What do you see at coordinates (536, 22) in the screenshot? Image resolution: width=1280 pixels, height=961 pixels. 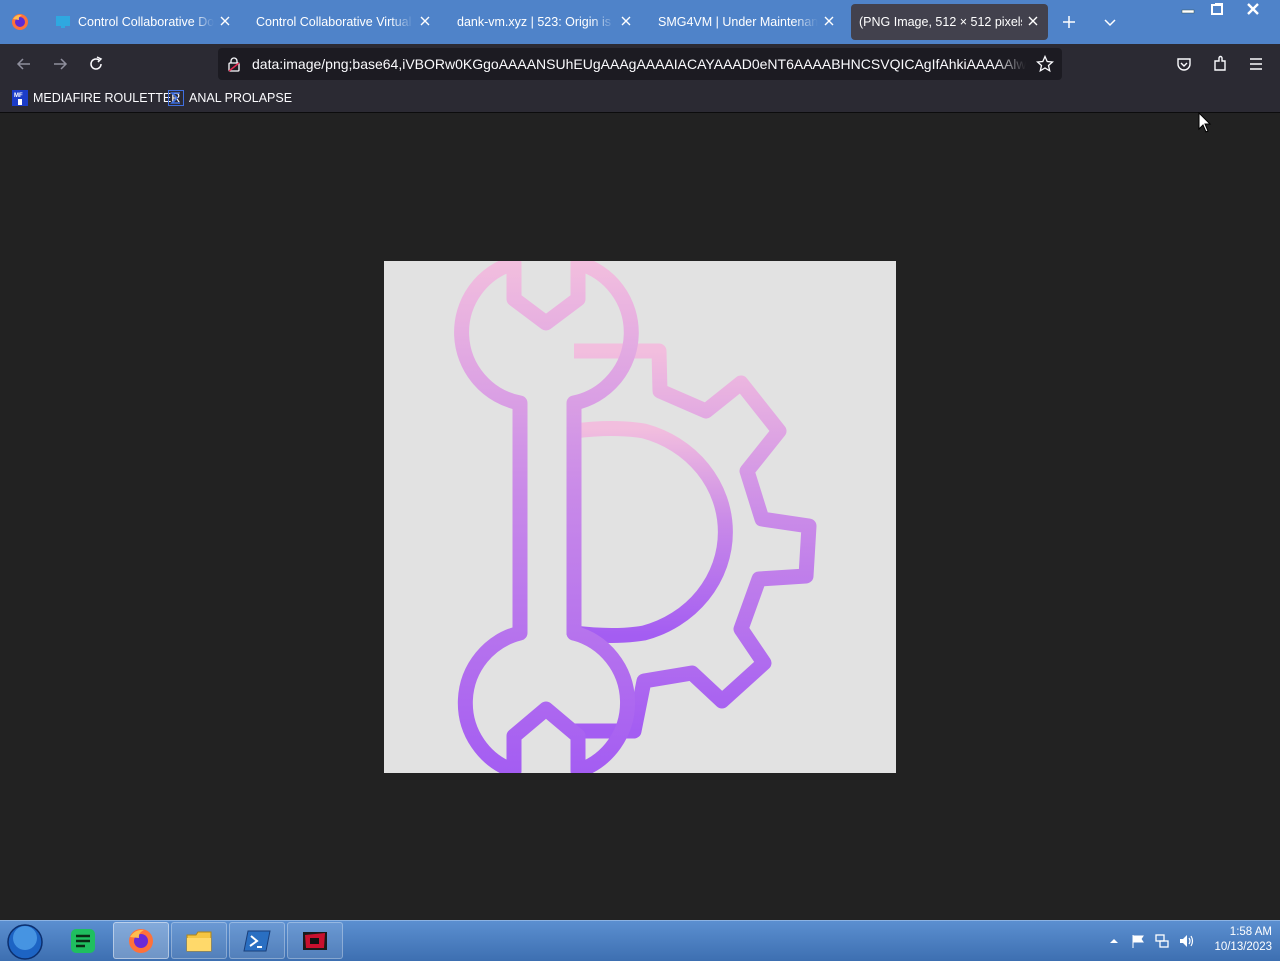 I see `tab-title: dank-vm.xyz | 523: Origin is unr` at bounding box center [536, 22].